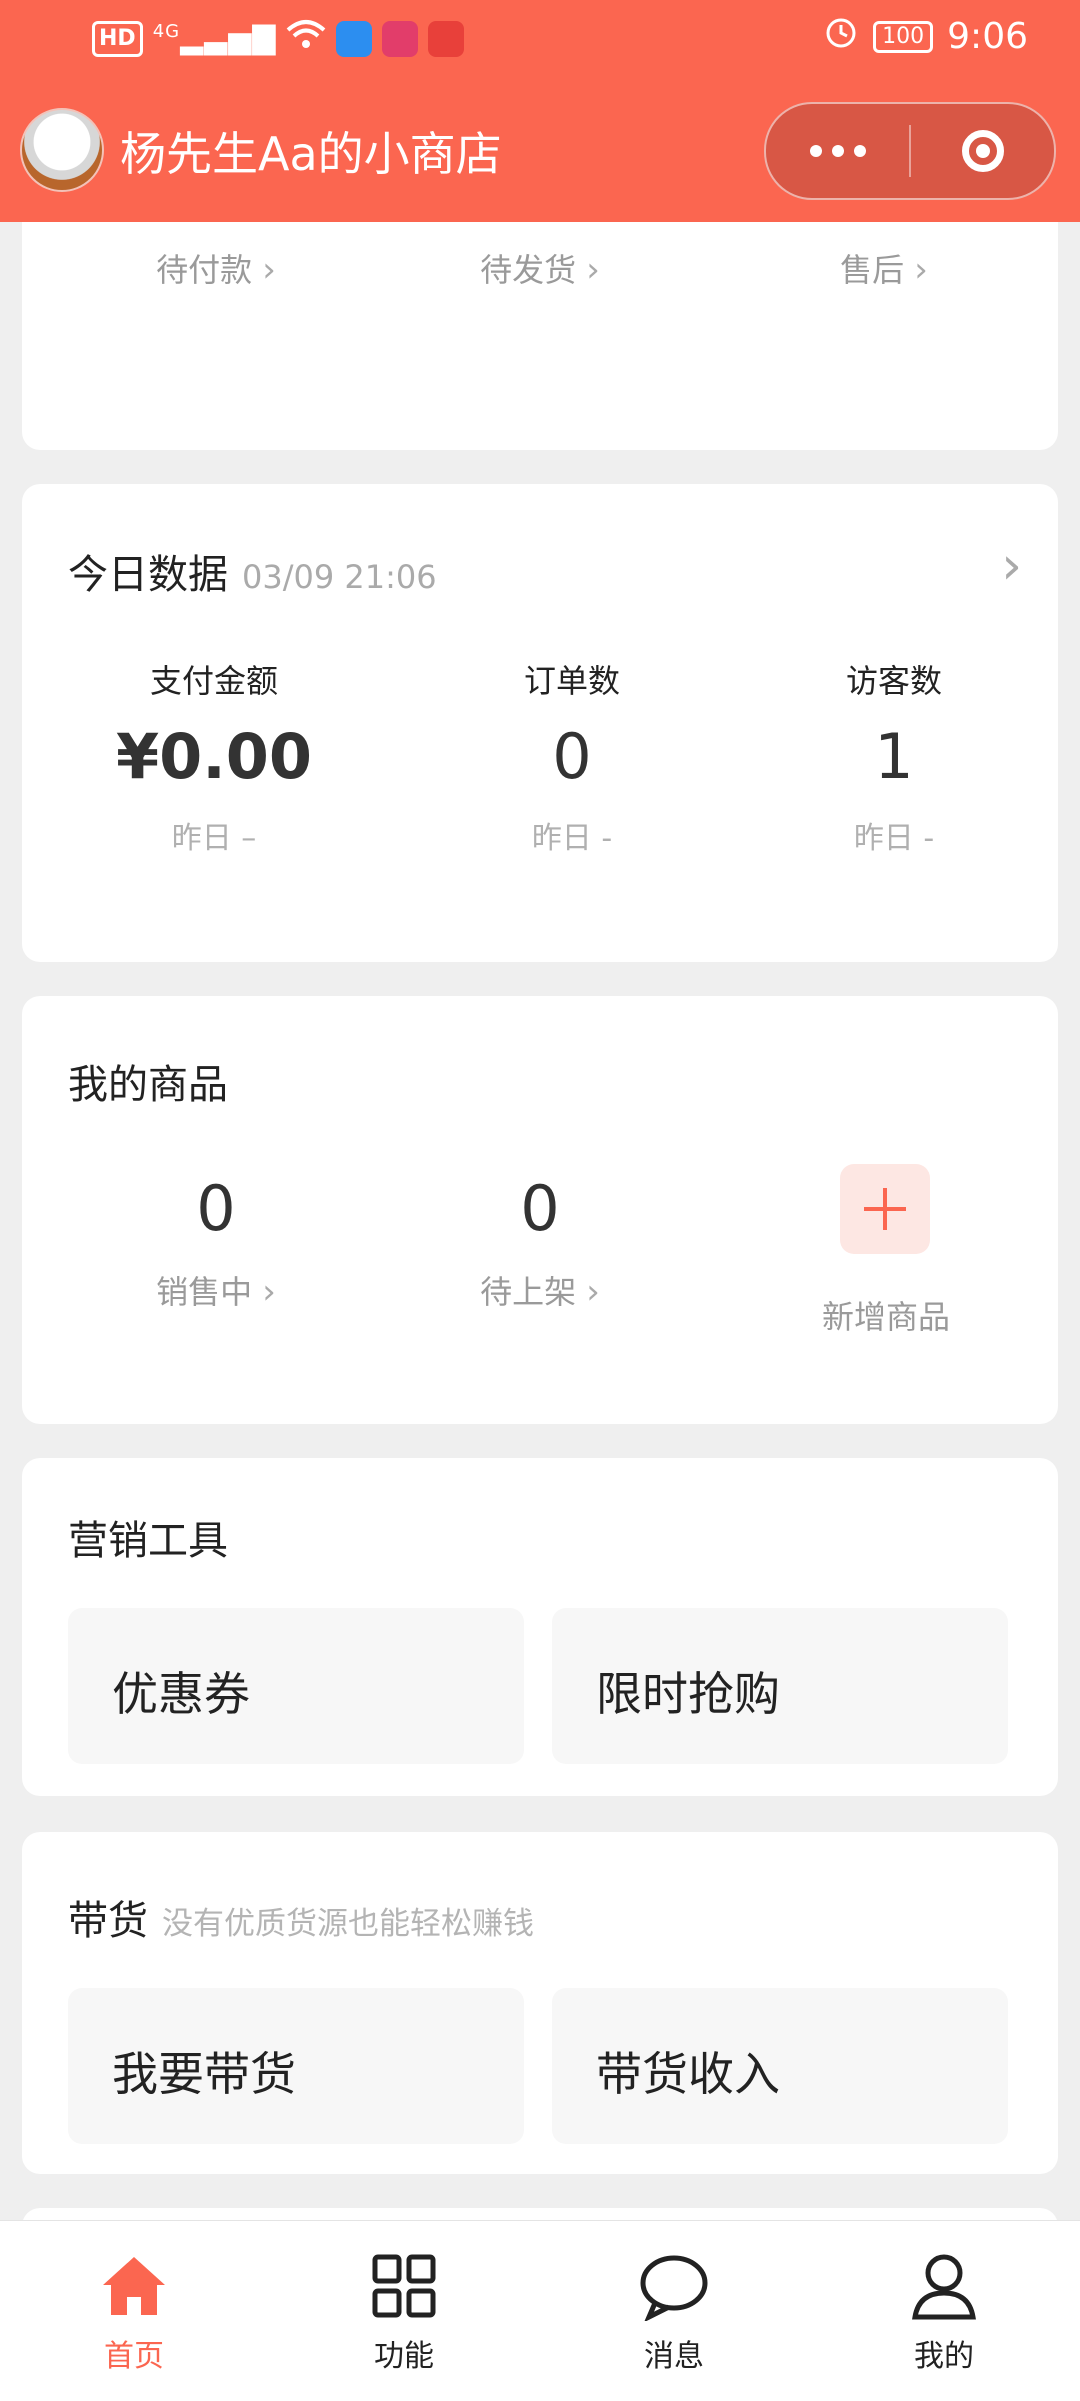 The height and width of the screenshot is (2401, 1080). What do you see at coordinates (688, 1694) in the screenshot?
I see `flash-sale-label: 限时抢购` at bounding box center [688, 1694].